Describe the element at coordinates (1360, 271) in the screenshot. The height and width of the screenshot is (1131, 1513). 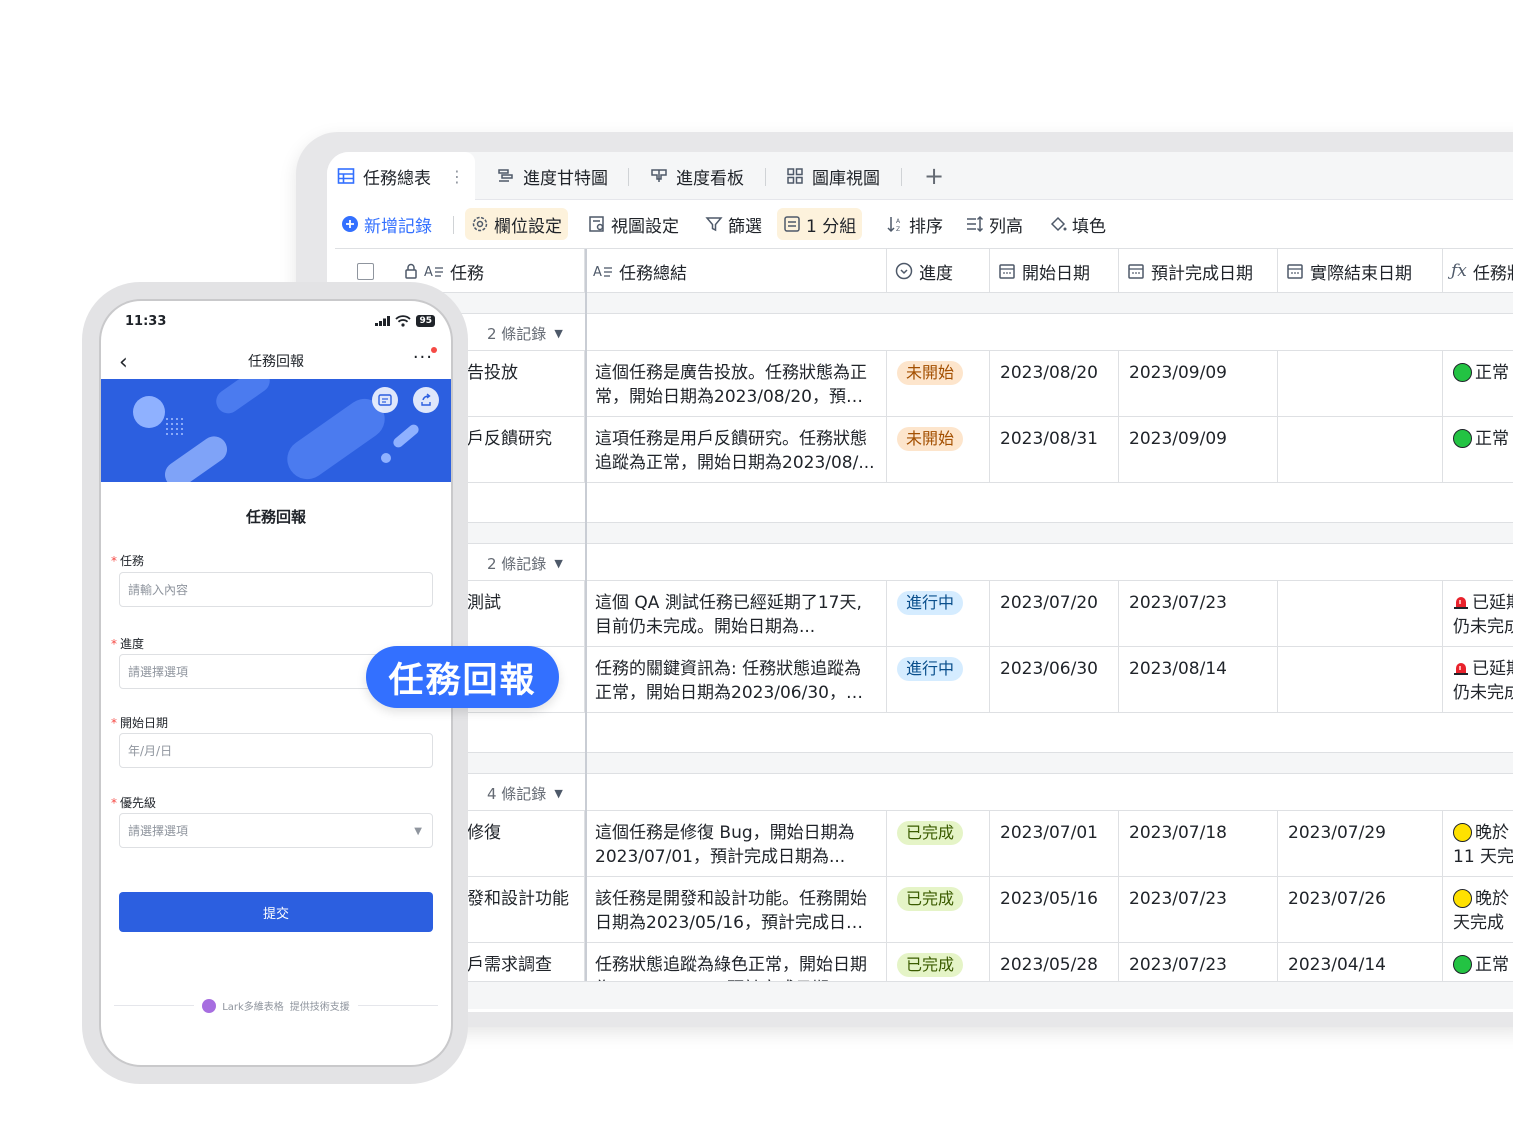
I see `header-actual-end: 實際結束日期` at that location.